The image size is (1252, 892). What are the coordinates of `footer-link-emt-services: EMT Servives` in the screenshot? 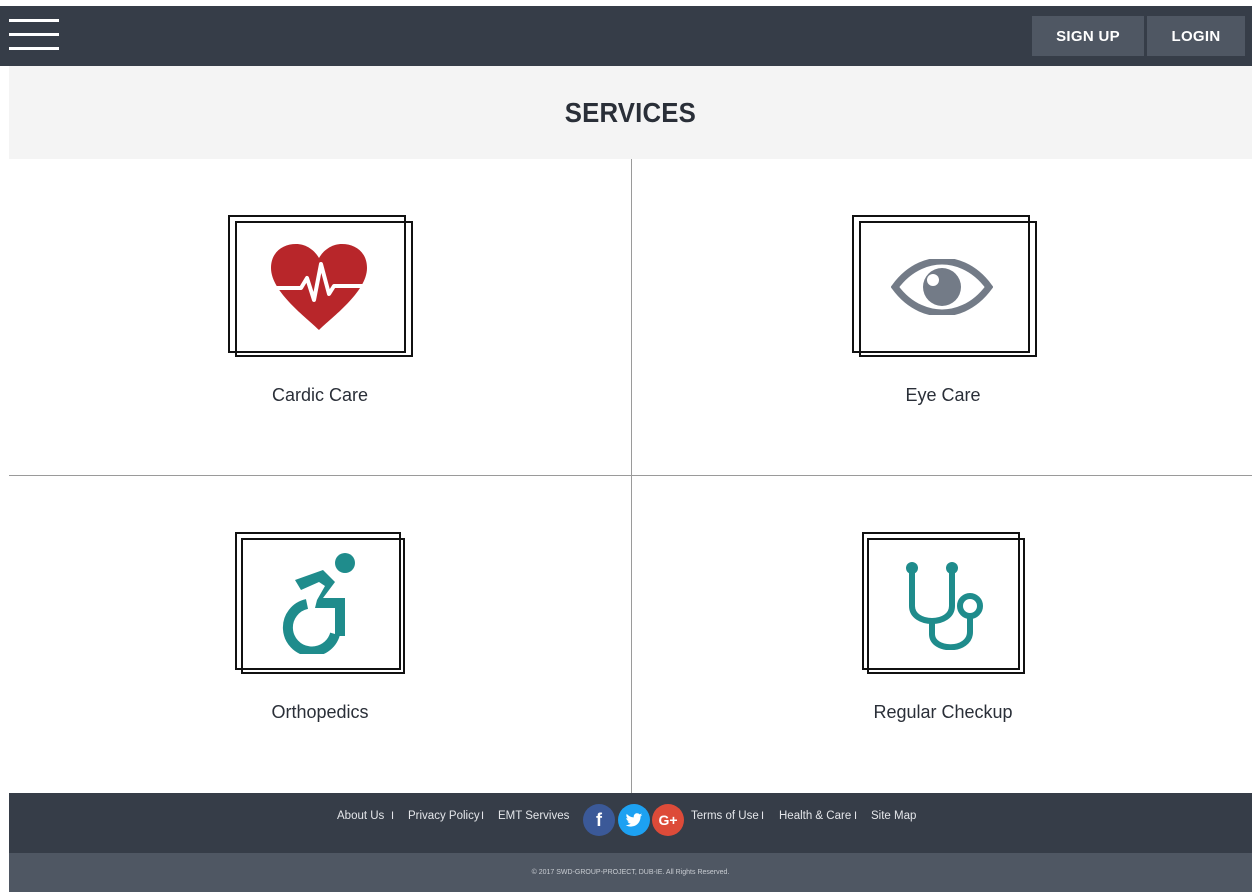 It's located at (533, 816).